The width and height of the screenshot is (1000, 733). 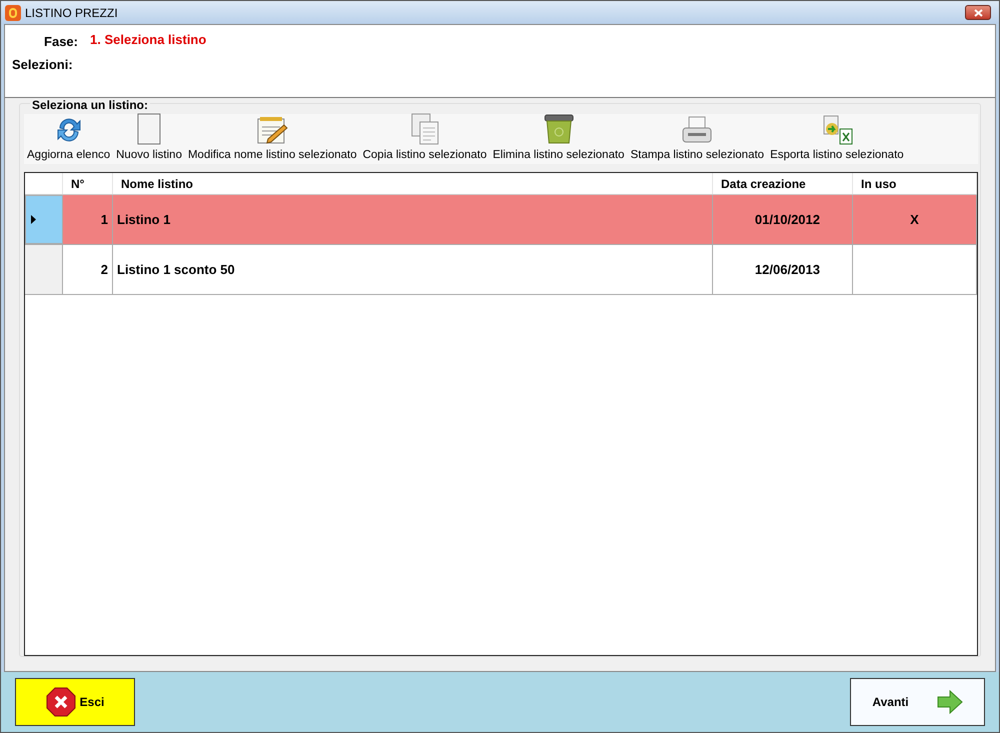 What do you see at coordinates (787, 219) in the screenshot?
I see `table-cell-text: 01/10/2012` at bounding box center [787, 219].